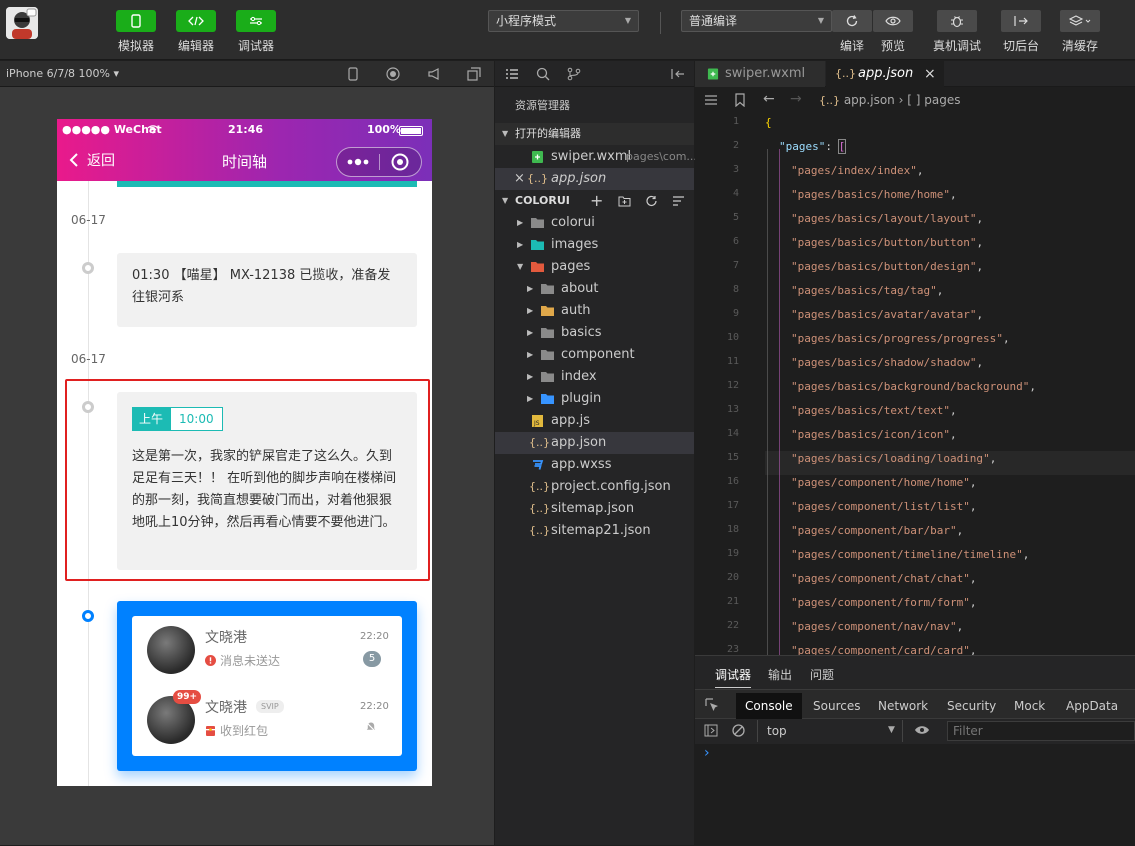 The image size is (1135, 846). What do you see at coordinates (267, 651) in the screenshot?
I see `chat-item: 文晓港 22:20 消息未送达 5` at bounding box center [267, 651].